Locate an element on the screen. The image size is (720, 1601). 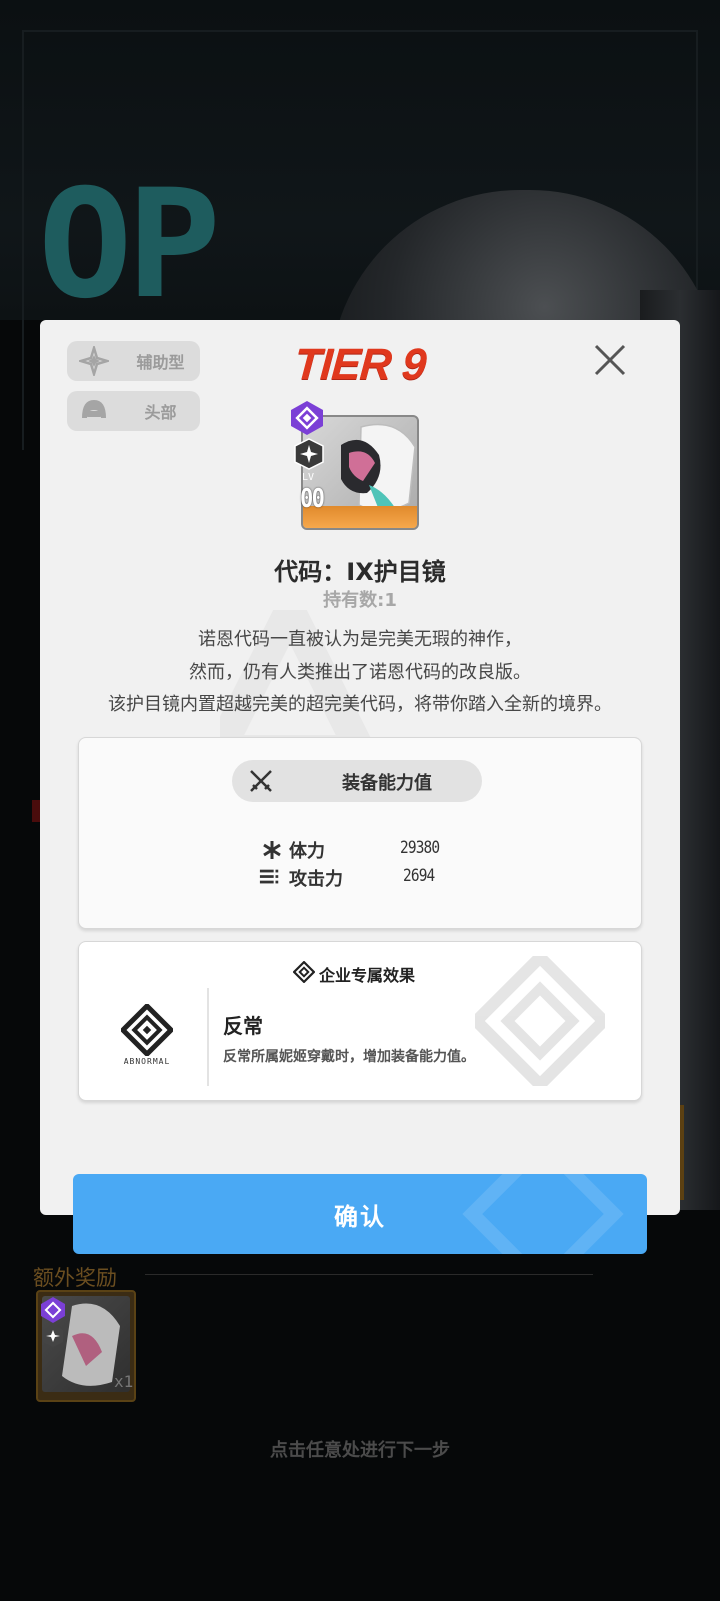
bonus-quantity: x1 is located at coordinates (124, 1381).